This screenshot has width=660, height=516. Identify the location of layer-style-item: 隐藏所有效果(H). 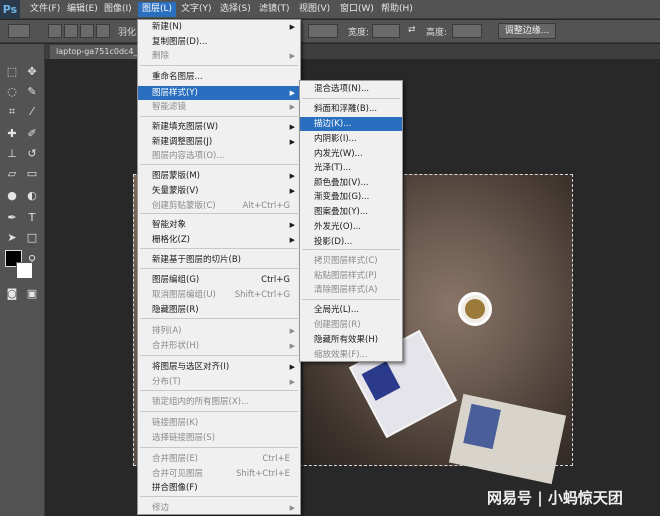
(351, 340).